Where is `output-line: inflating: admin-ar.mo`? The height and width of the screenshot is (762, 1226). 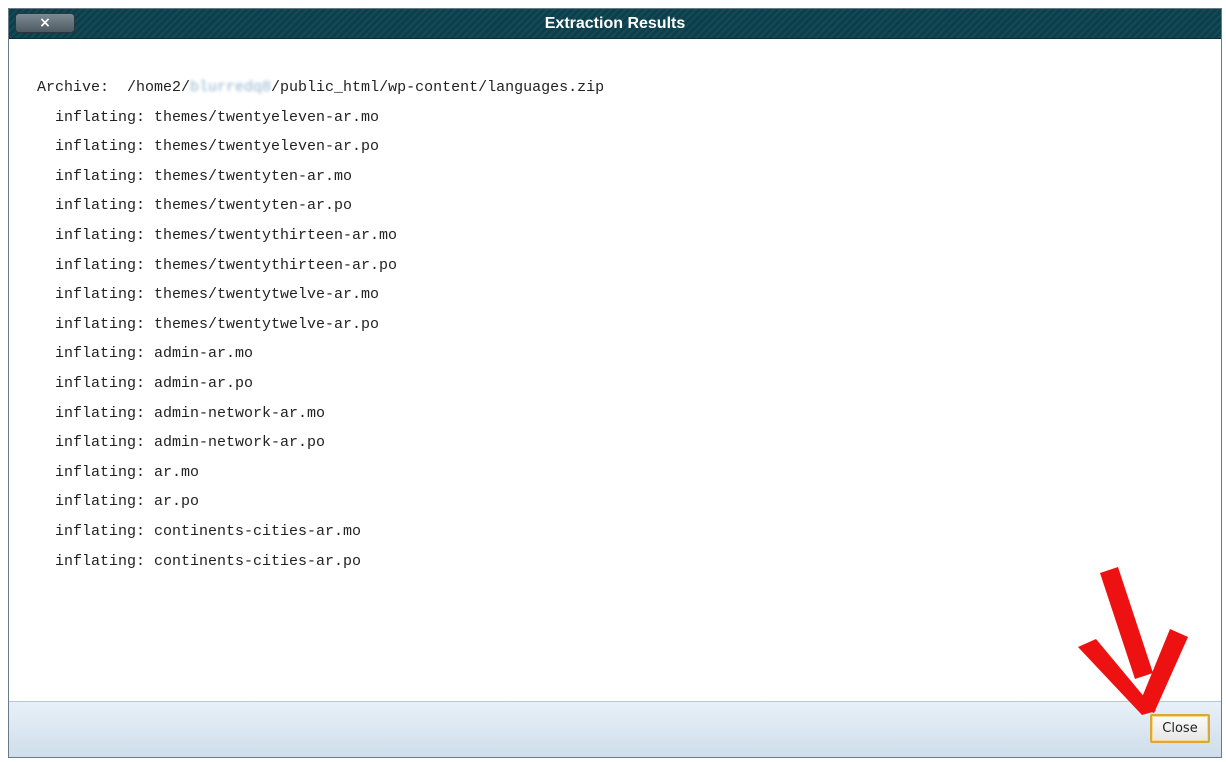
output-line: inflating: admin-ar.mo is located at coordinates (145, 354).